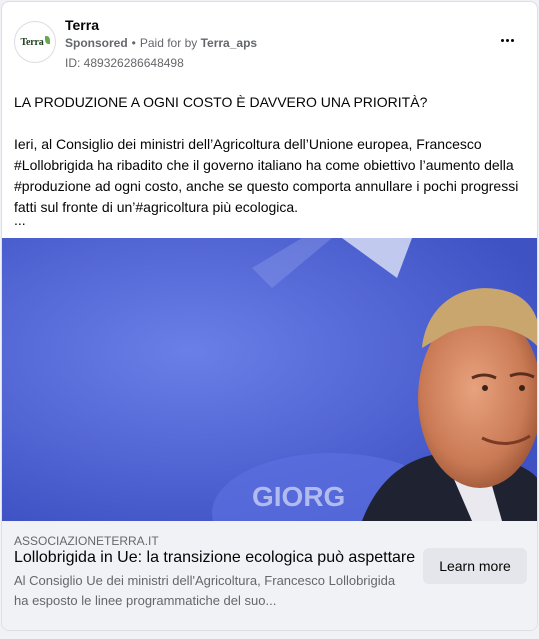  What do you see at coordinates (124, 63) in the screenshot?
I see `ad-id: ID: 489326286648498` at bounding box center [124, 63].